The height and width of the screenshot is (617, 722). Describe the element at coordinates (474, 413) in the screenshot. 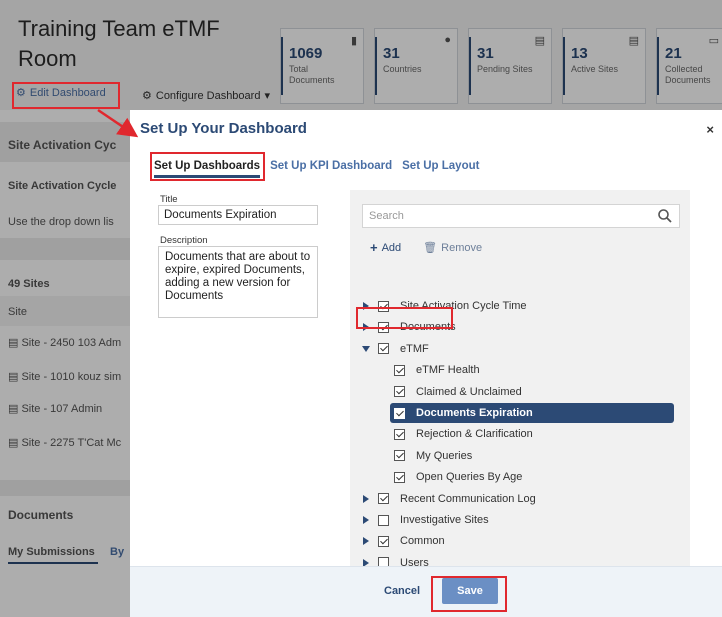

I see `tree-item-label: Documents Expiration` at that location.